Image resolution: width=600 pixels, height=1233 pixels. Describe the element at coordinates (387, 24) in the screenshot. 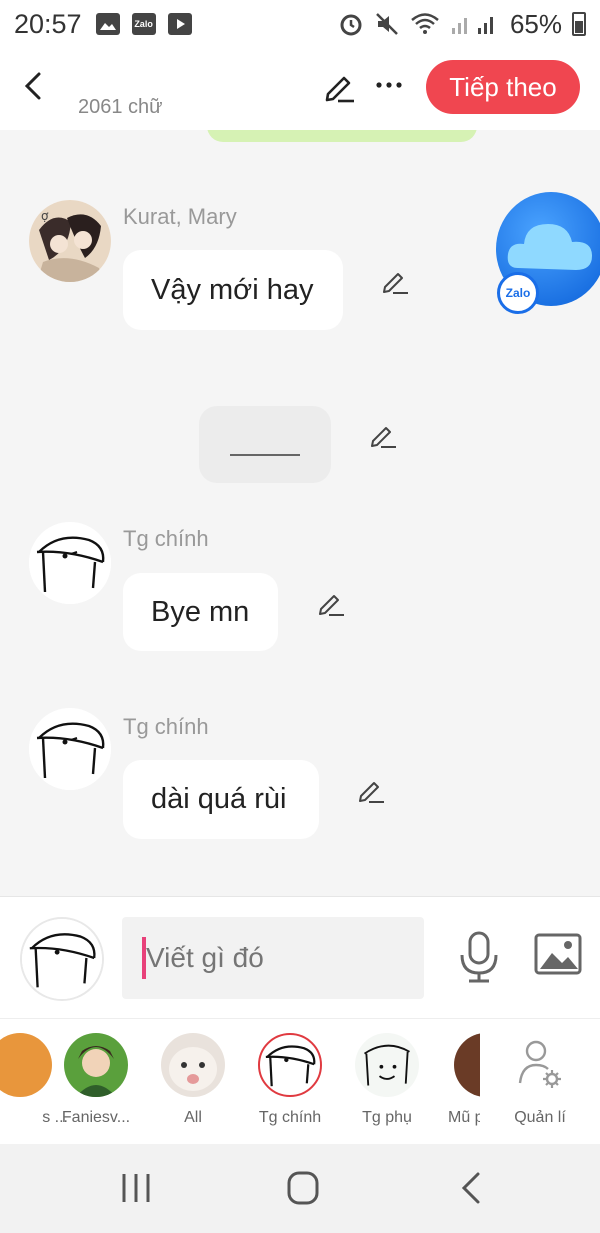

I see `mute-icon` at that location.